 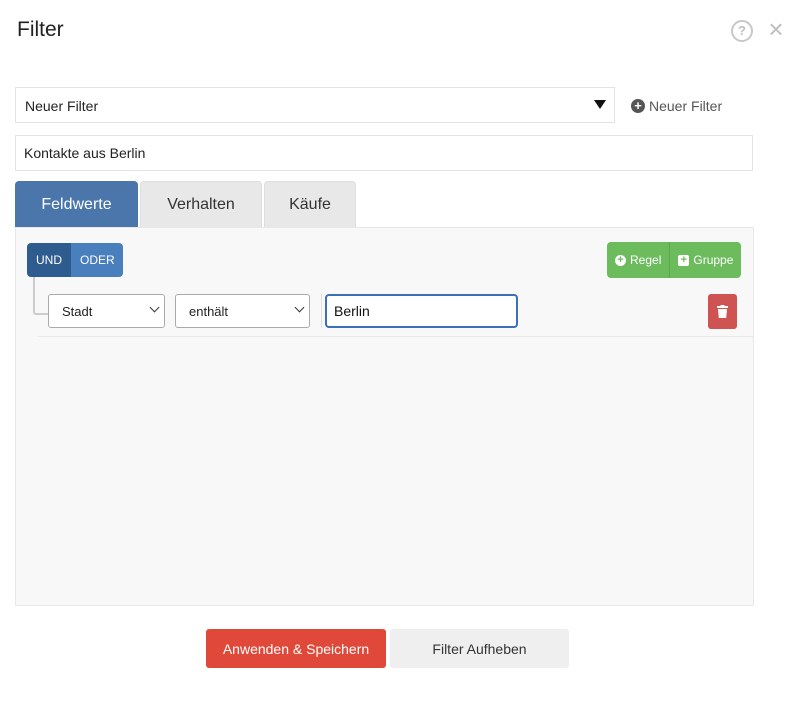 I want to click on delete-rule-button, so click(x=722, y=311).